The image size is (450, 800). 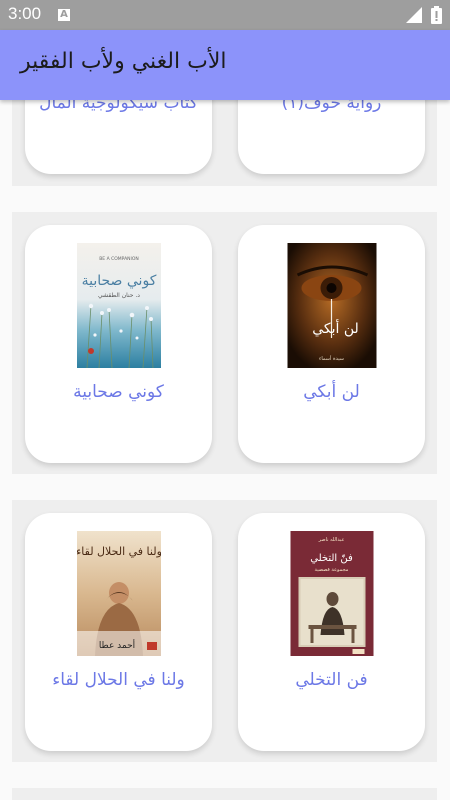 What do you see at coordinates (25, 13) in the screenshot?
I see `status-time: 3:00` at bounding box center [25, 13].